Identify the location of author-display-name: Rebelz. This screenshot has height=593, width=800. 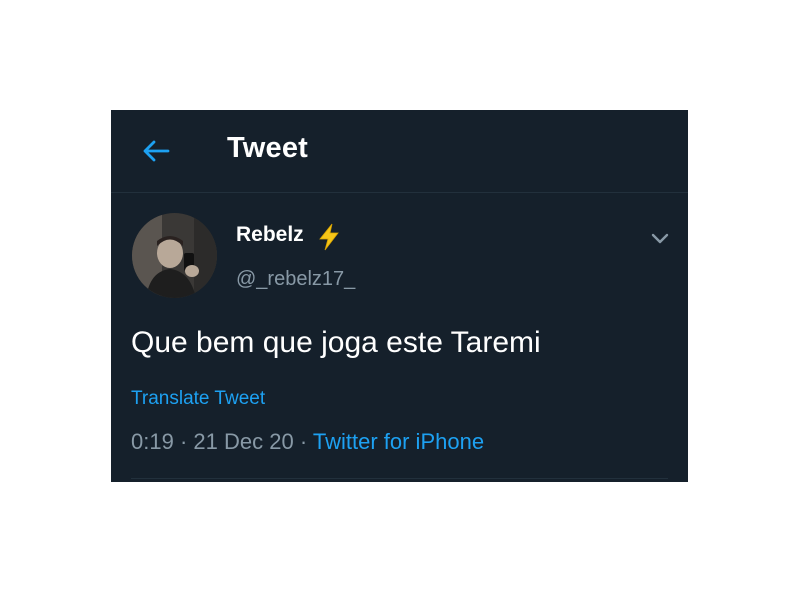
(270, 235).